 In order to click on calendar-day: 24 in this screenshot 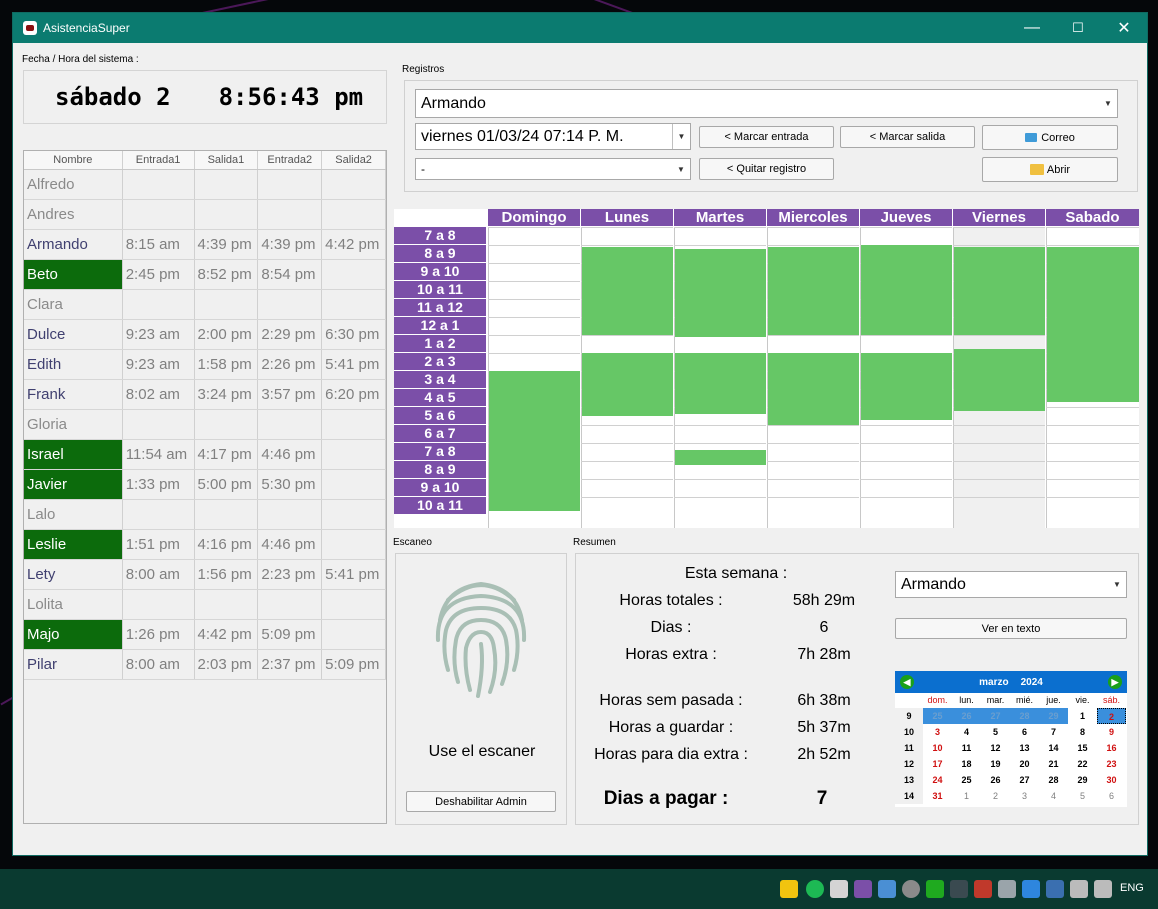, I will do `click(937, 780)`.